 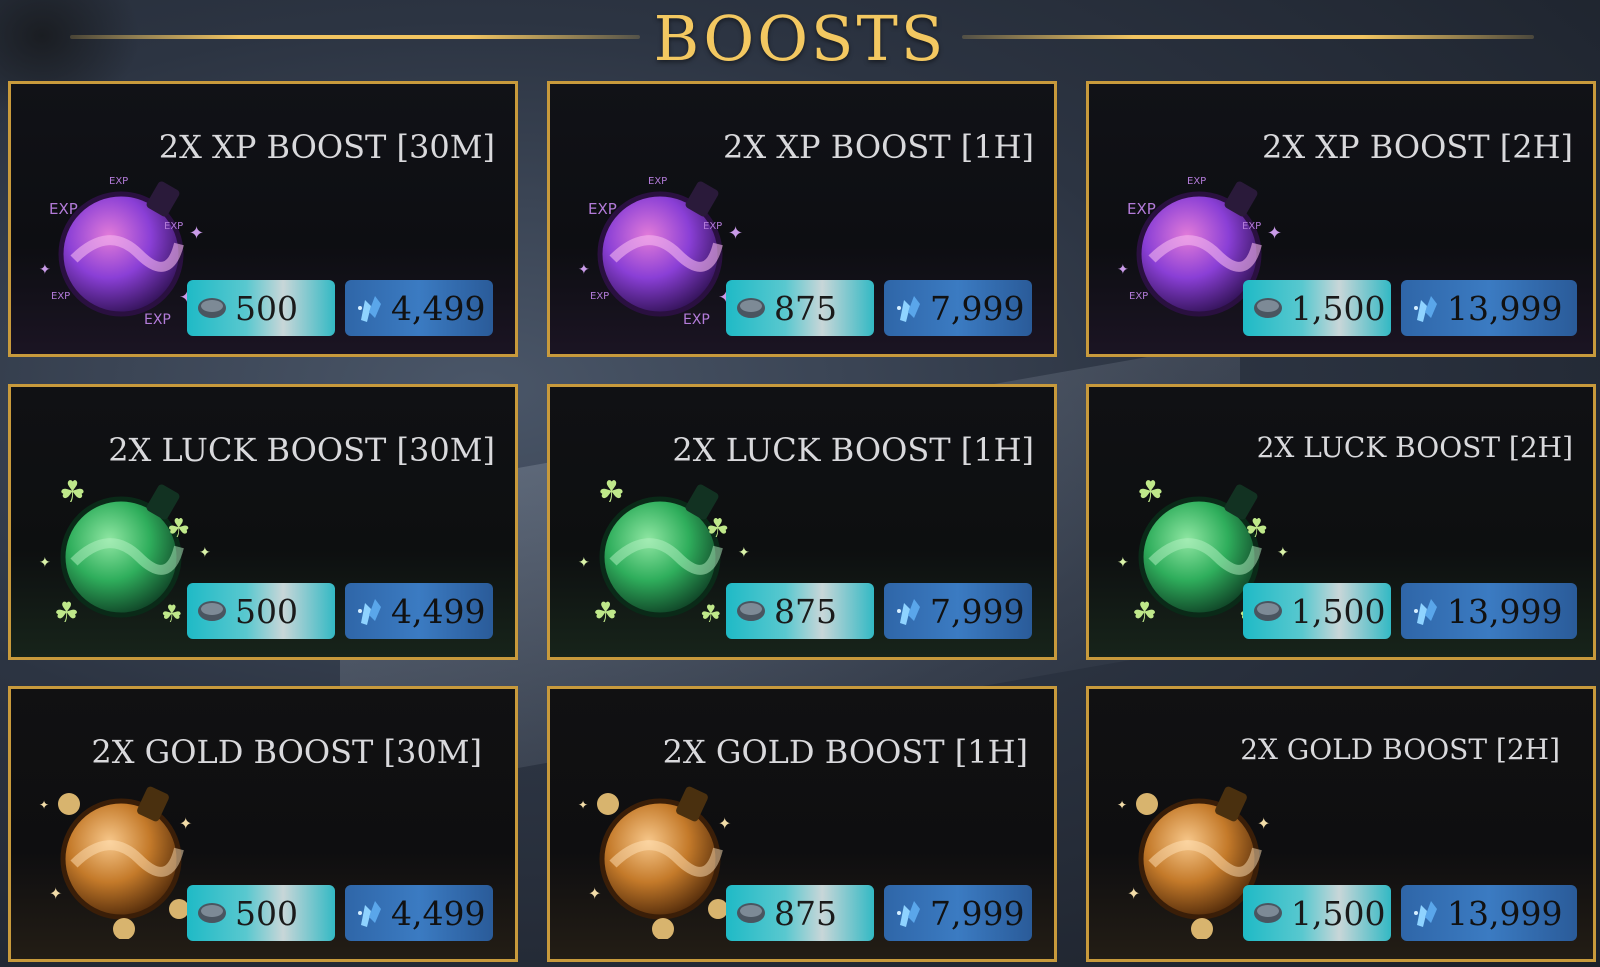 I want to click on boost-title: 2X LUCK BOOST [30M], so click(x=301, y=450).